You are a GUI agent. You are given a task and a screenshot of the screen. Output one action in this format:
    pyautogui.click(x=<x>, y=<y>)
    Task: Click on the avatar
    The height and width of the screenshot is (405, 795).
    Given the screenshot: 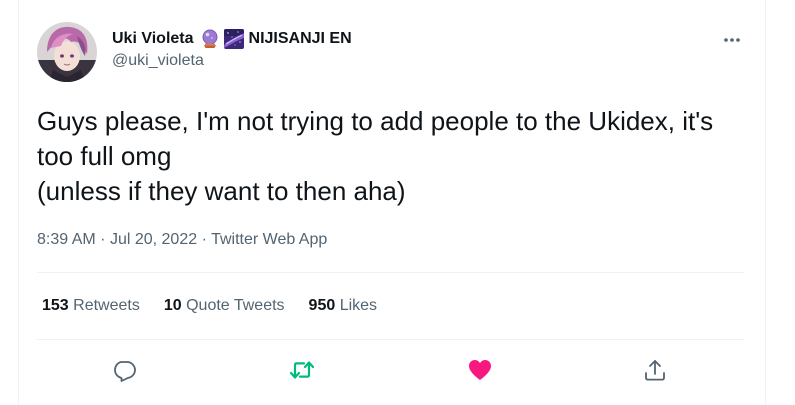 What is the action you would take?
    pyautogui.click(x=67, y=52)
    